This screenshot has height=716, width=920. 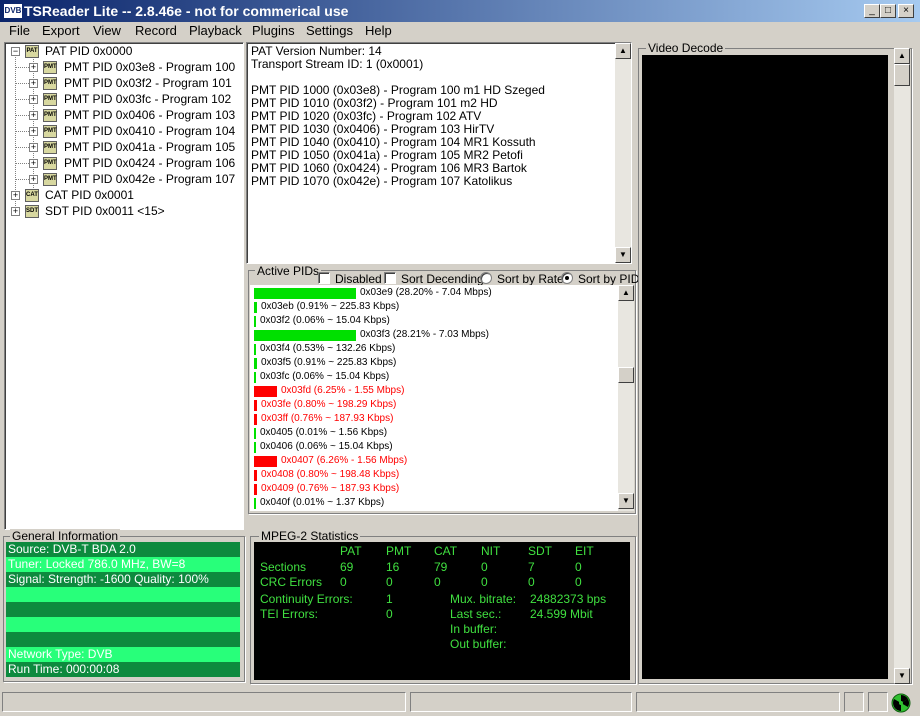 What do you see at coordinates (343, 582) in the screenshot?
I see `crc-pat: 0` at bounding box center [343, 582].